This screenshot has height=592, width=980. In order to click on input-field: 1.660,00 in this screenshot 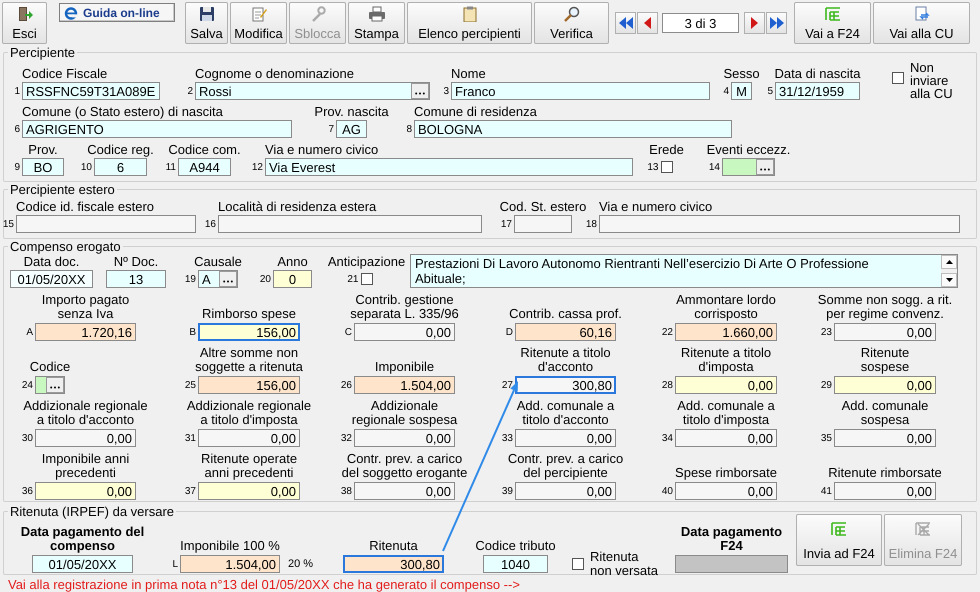, I will do `click(726, 332)`.